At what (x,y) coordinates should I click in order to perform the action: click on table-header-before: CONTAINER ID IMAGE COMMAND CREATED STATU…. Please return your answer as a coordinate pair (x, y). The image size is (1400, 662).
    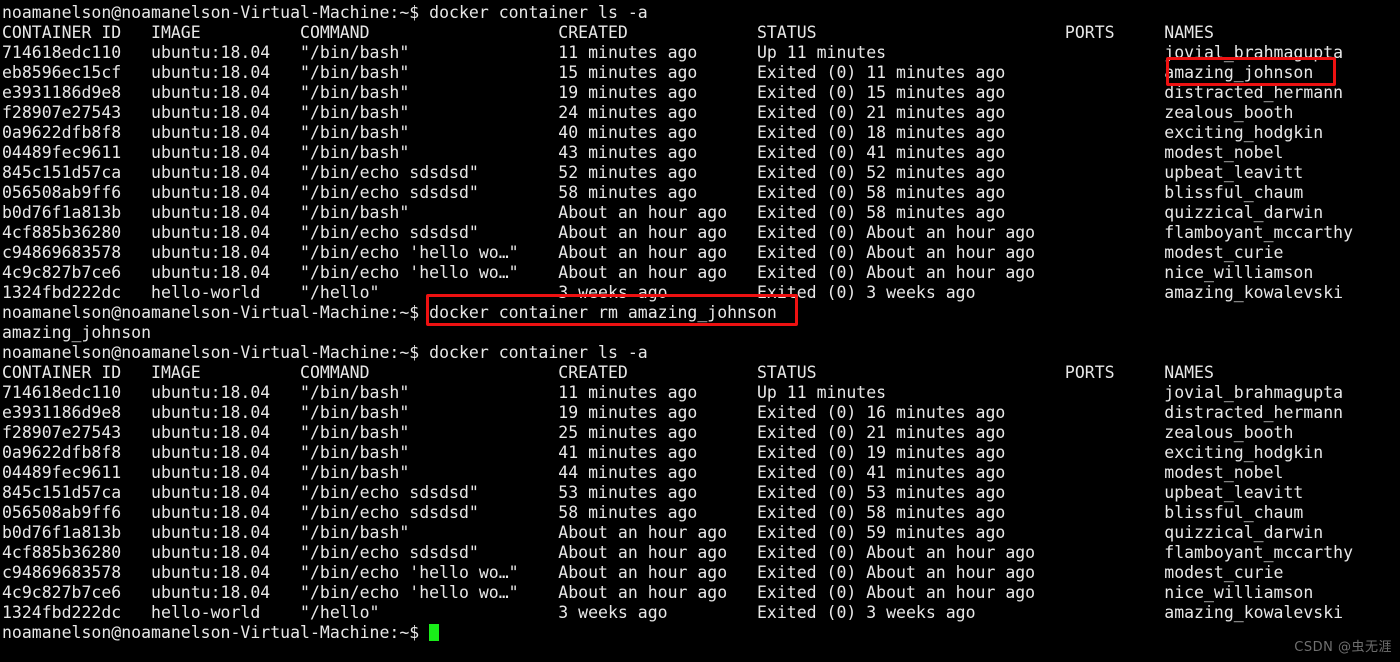
    Looking at the image, I should click on (608, 32).